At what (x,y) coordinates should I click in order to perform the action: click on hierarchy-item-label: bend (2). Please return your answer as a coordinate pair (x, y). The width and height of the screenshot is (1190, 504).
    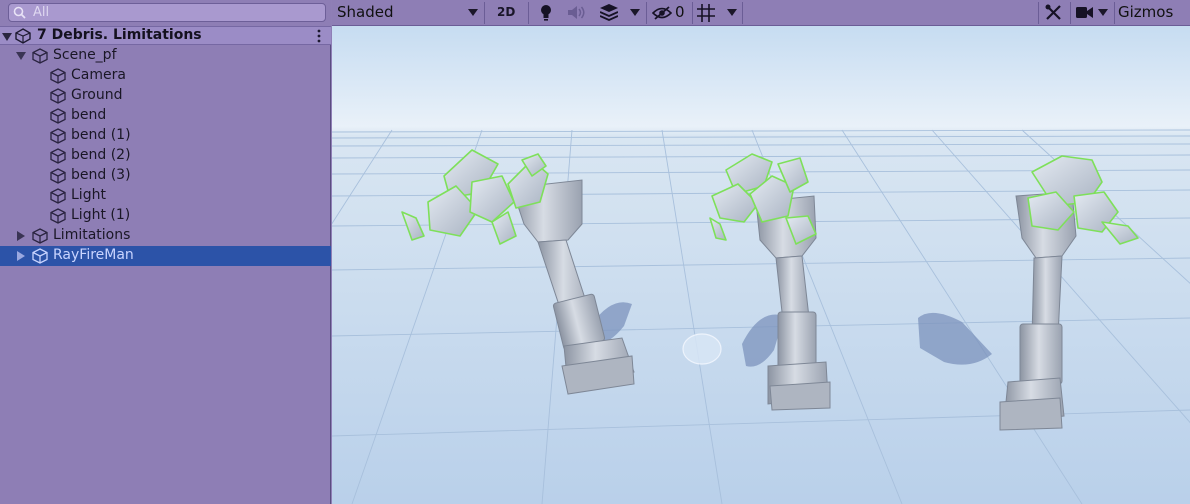
    Looking at the image, I should click on (101, 155).